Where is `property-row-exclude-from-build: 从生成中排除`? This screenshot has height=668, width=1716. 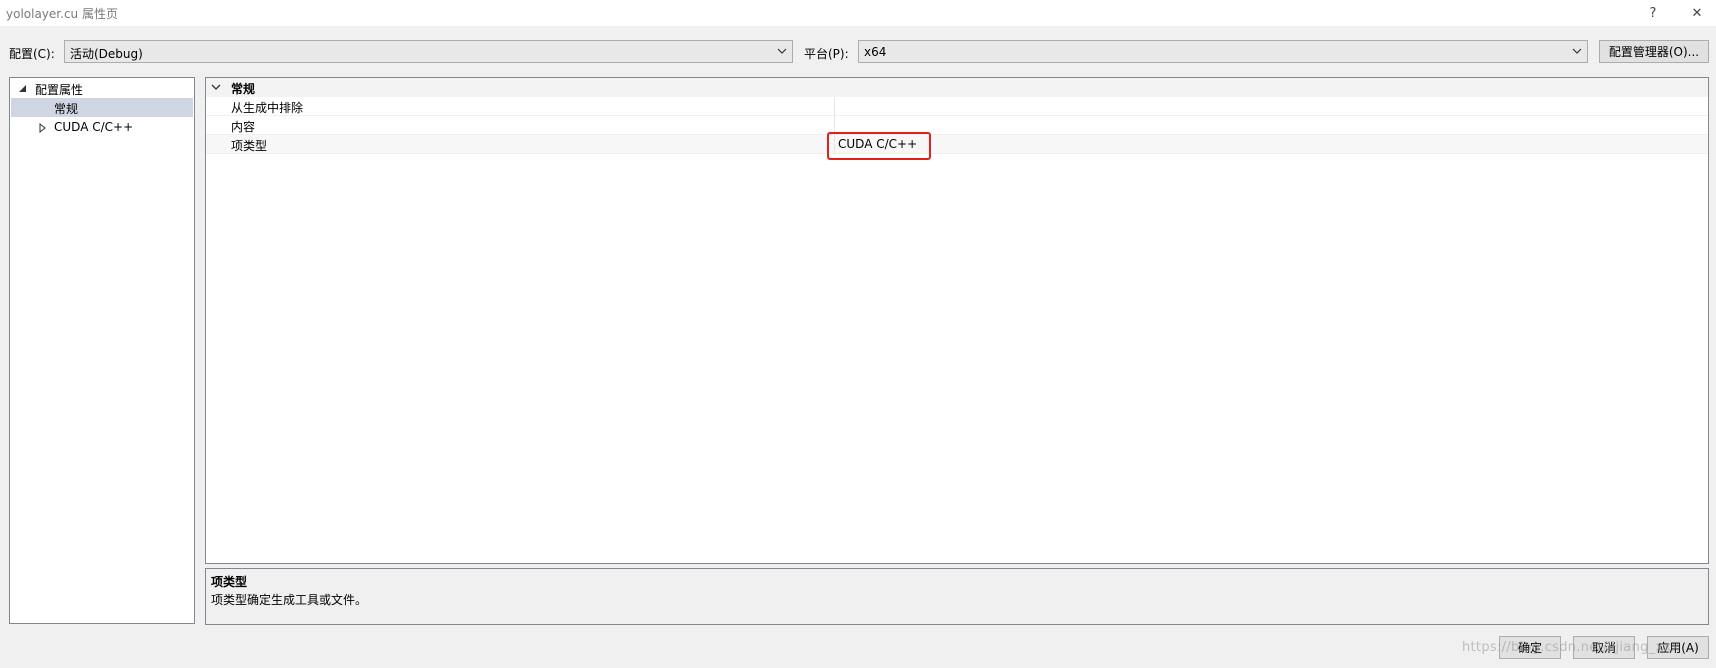
property-row-exclude-from-build: 从生成中排除 is located at coordinates (957, 106).